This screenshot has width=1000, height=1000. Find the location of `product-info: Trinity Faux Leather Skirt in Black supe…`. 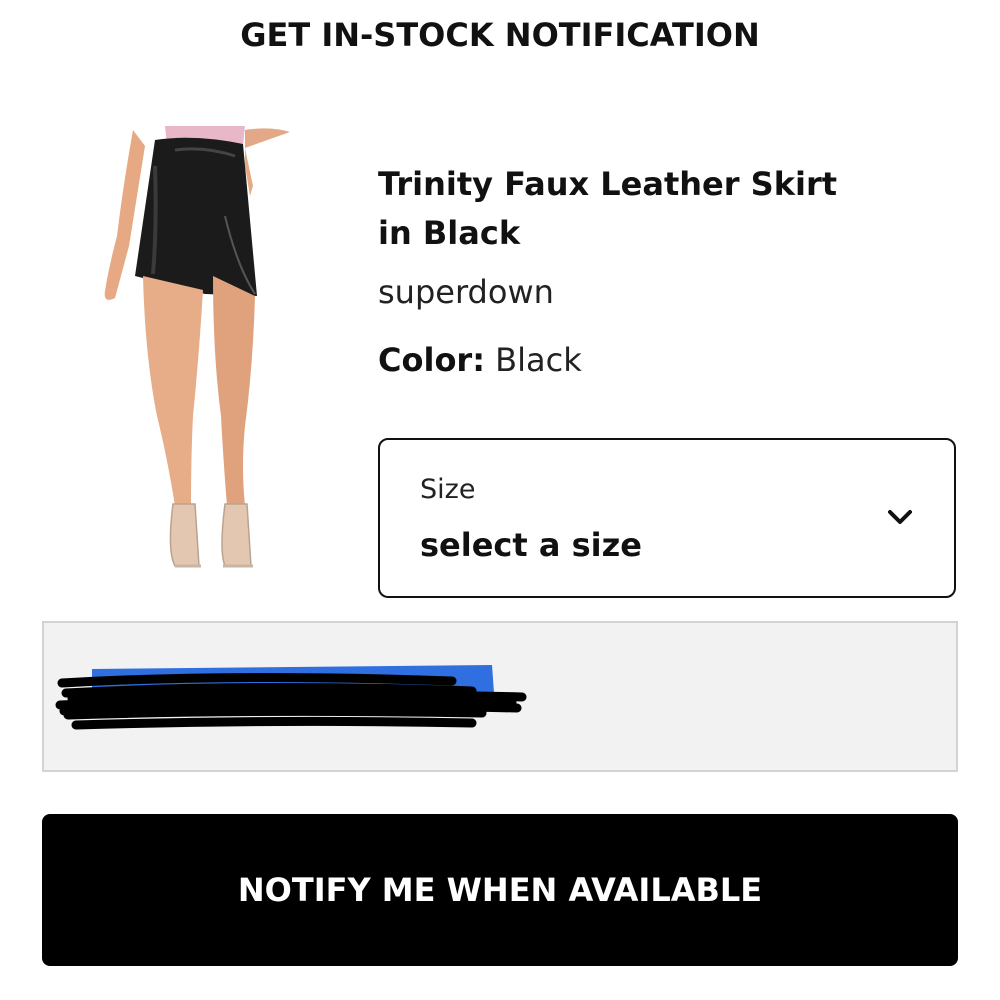

product-info: Trinity Faux Leather Skirt in Black supe… is located at coordinates (628, 270).